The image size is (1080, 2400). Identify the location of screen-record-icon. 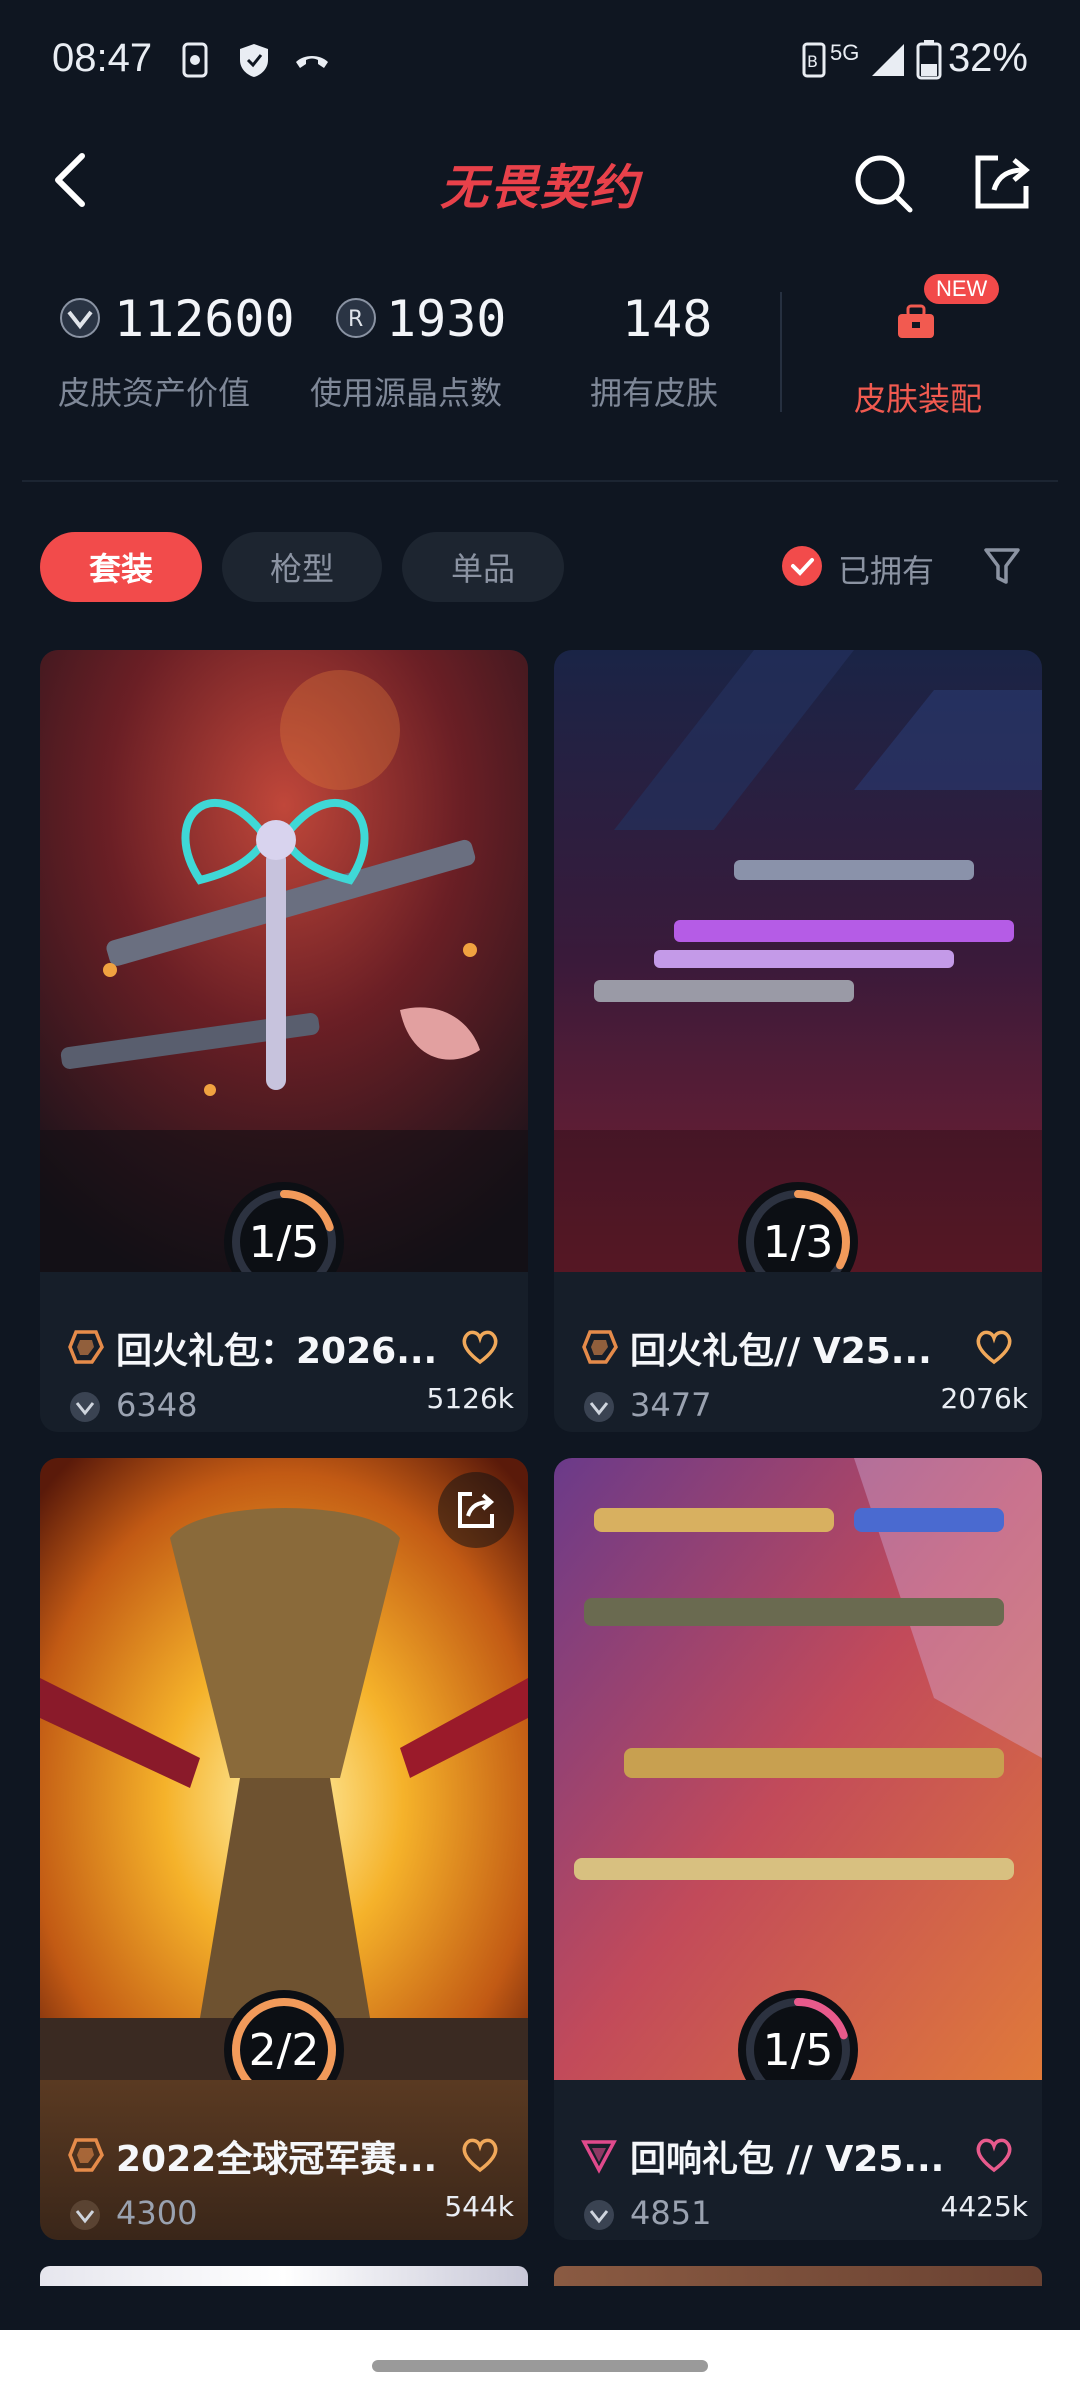
(195, 60).